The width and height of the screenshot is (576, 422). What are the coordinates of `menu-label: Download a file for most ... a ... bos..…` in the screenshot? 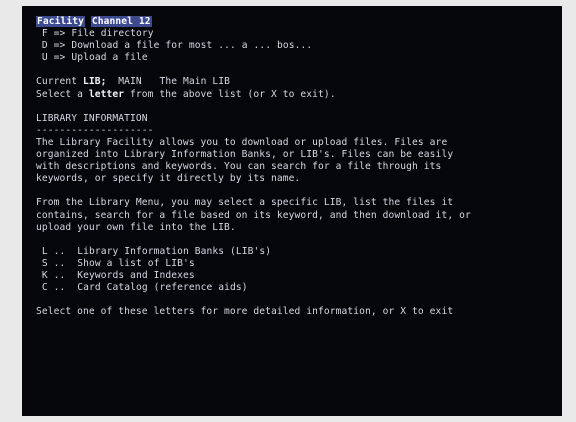 It's located at (192, 46).